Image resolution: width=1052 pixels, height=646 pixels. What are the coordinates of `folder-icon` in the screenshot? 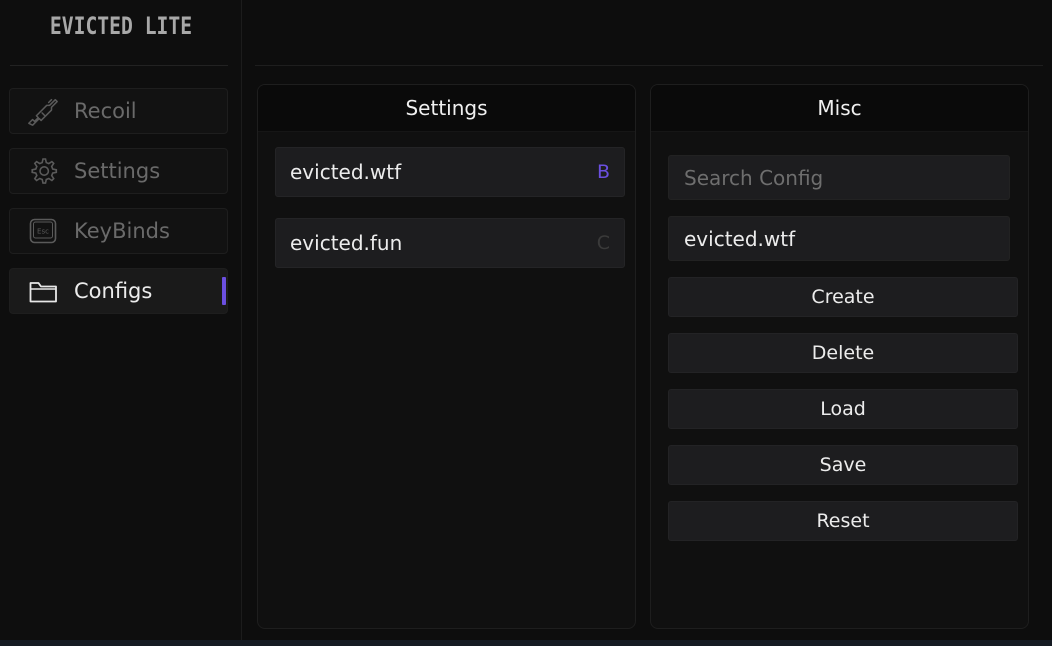 It's located at (43, 291).